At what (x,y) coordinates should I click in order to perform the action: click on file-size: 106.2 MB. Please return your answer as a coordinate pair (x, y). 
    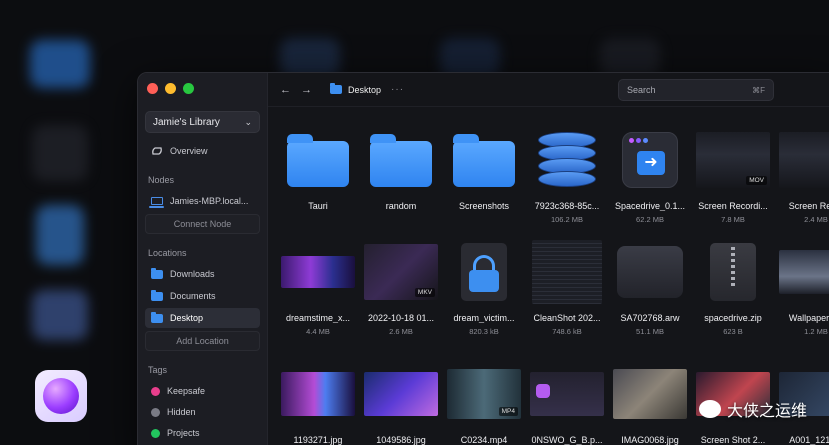
    Looking at the image, I should click on (567, 219).